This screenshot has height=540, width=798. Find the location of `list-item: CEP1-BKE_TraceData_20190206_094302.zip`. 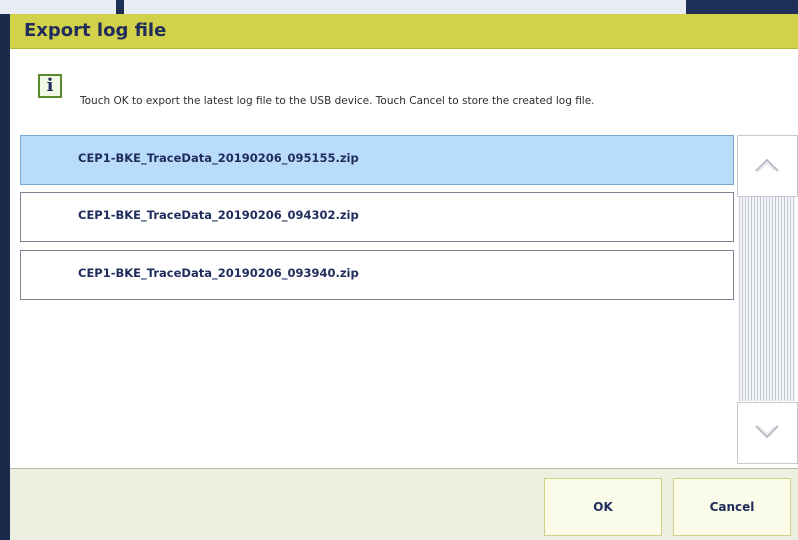

list-item: CEP1-BKE_TraceData_20190206_094302.zip is located at coordinates (377, 217).